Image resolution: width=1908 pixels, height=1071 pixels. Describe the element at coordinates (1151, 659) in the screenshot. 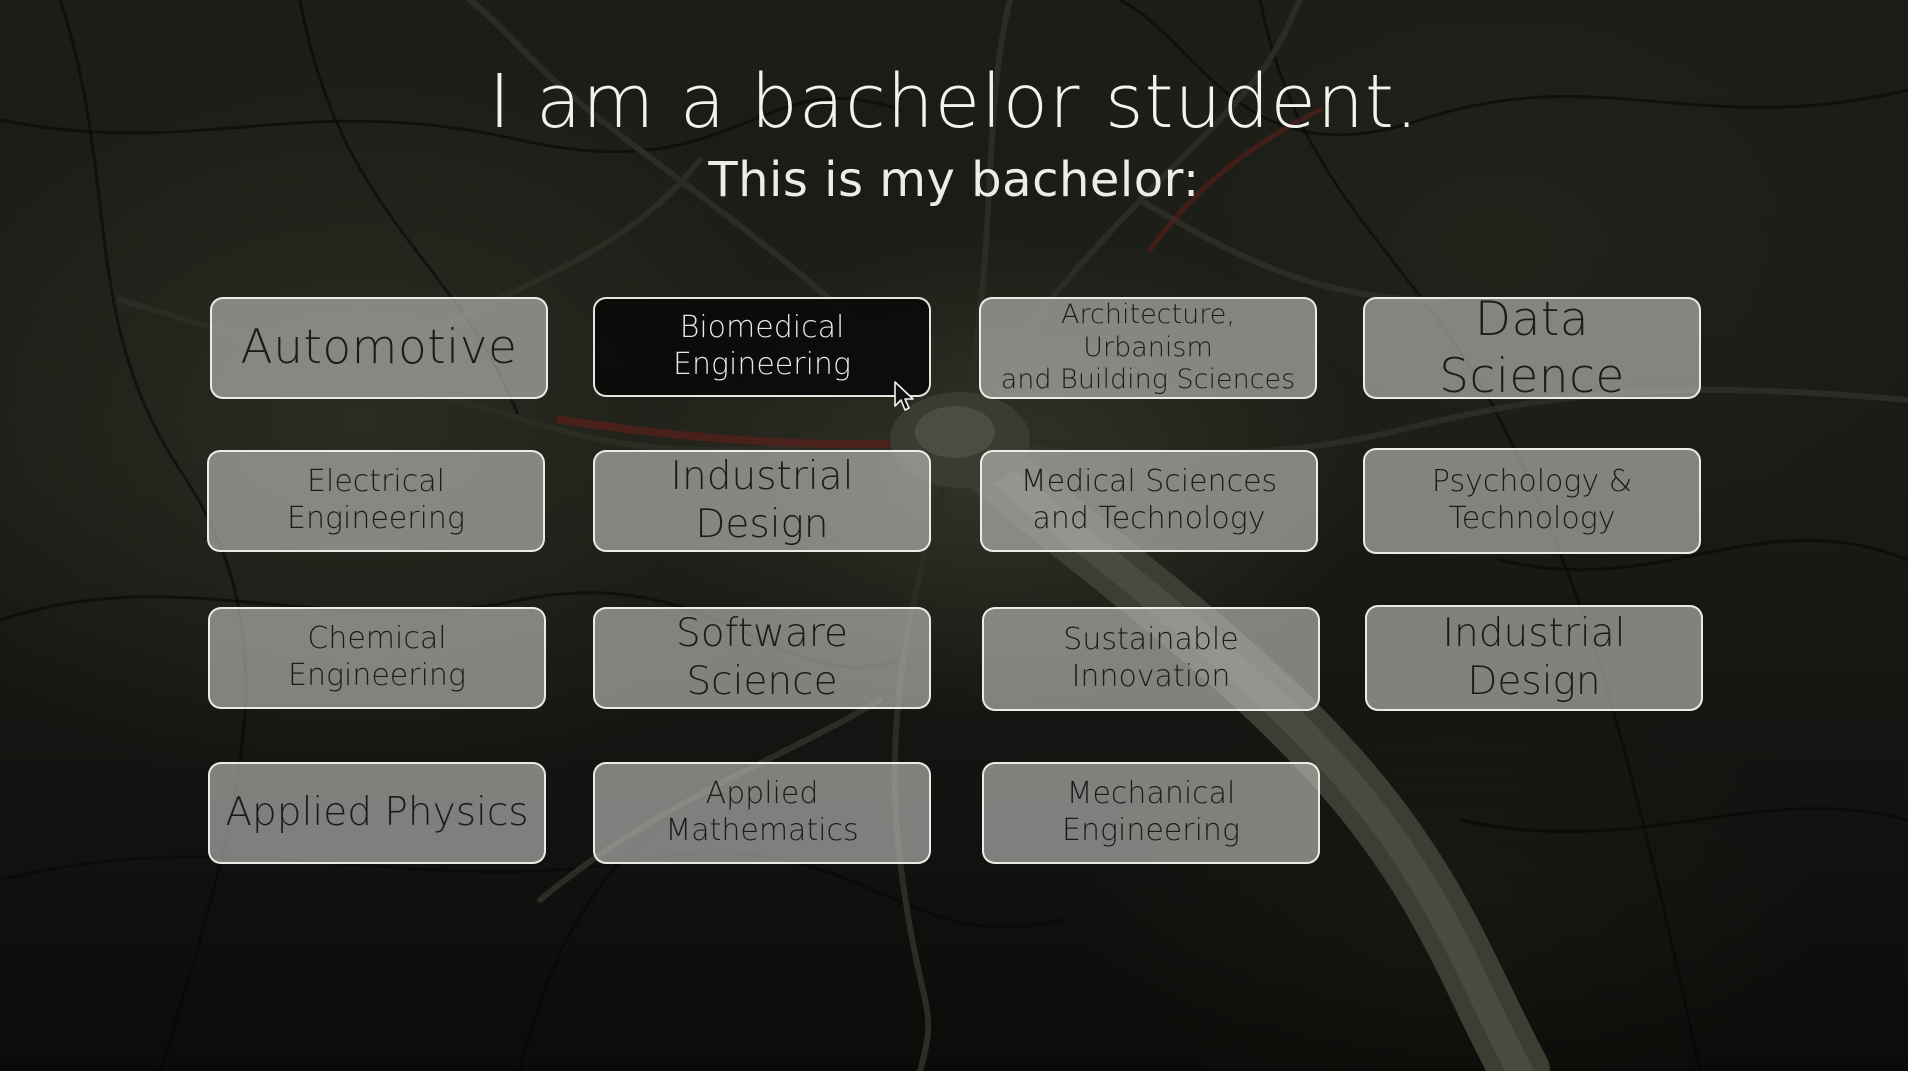

I see `program-button-sustainable-innovation: Sustainable Innovation` at that location.